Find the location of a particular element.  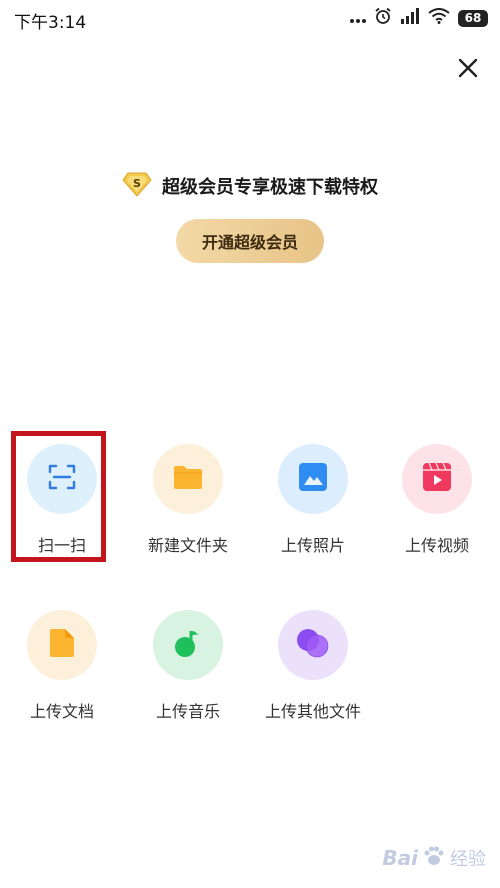

signal-icon is located at coordinates (410, 18).